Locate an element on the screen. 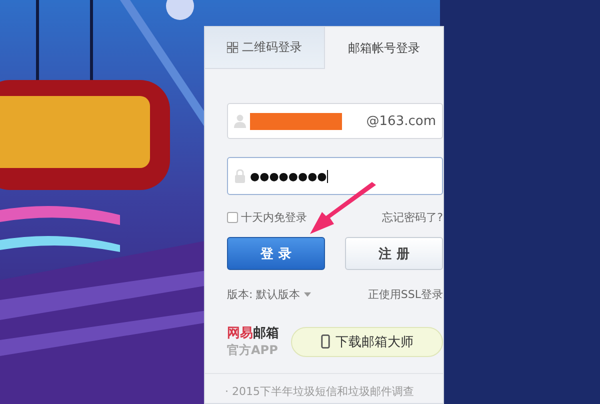 This screenshot has width=600, height=404. username-field: @163.com is located at coordinates (335, 121).